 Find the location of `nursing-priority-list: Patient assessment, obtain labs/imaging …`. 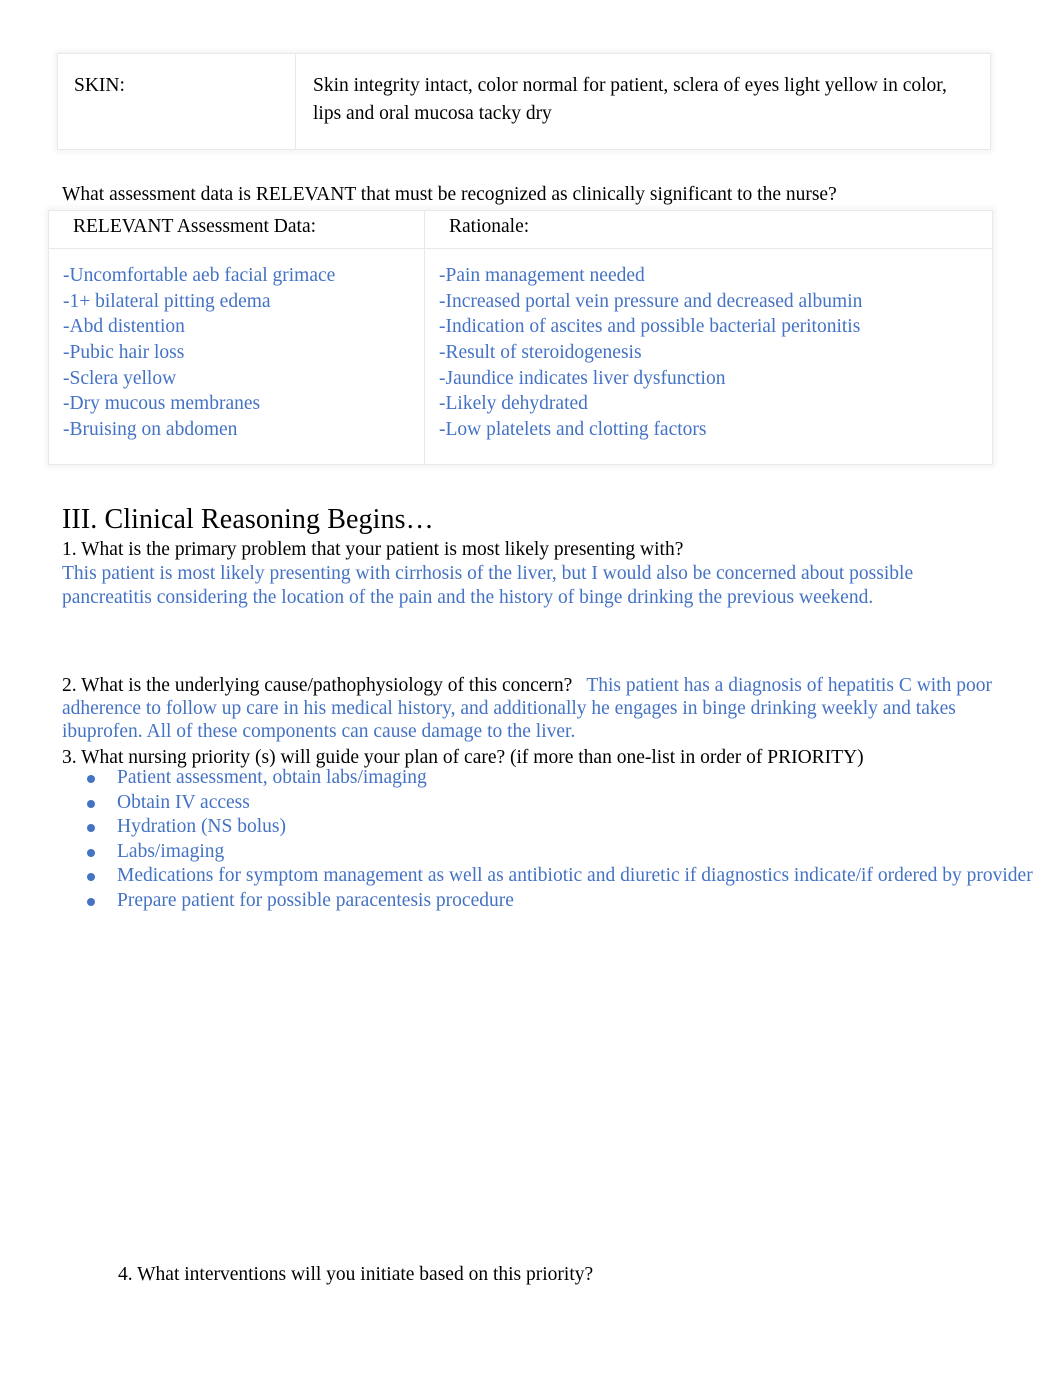

nursing-priority-list: Patient assessment, obtain labs/imaging … is located at coordinates (552, 839).